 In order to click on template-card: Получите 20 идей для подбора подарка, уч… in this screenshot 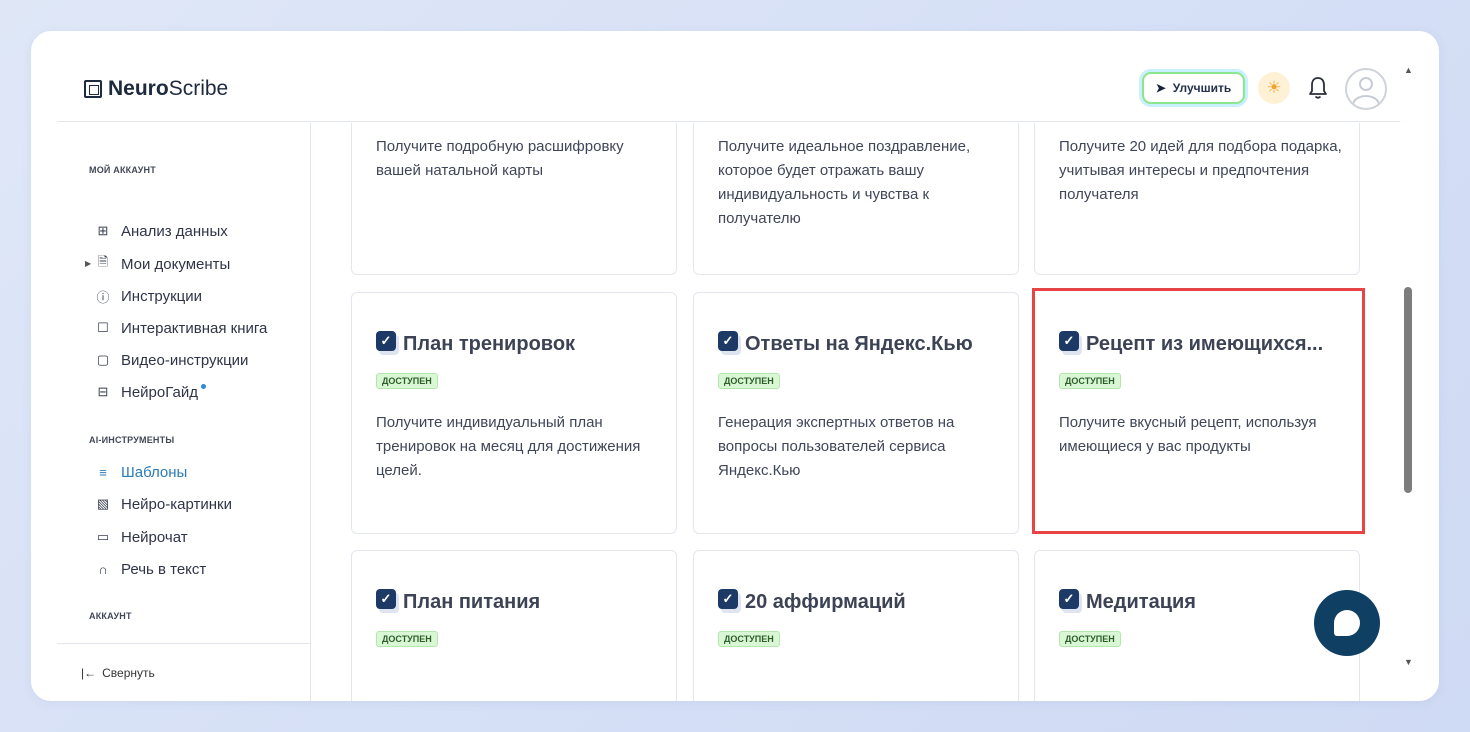, I will do `click(1197, 199)`.